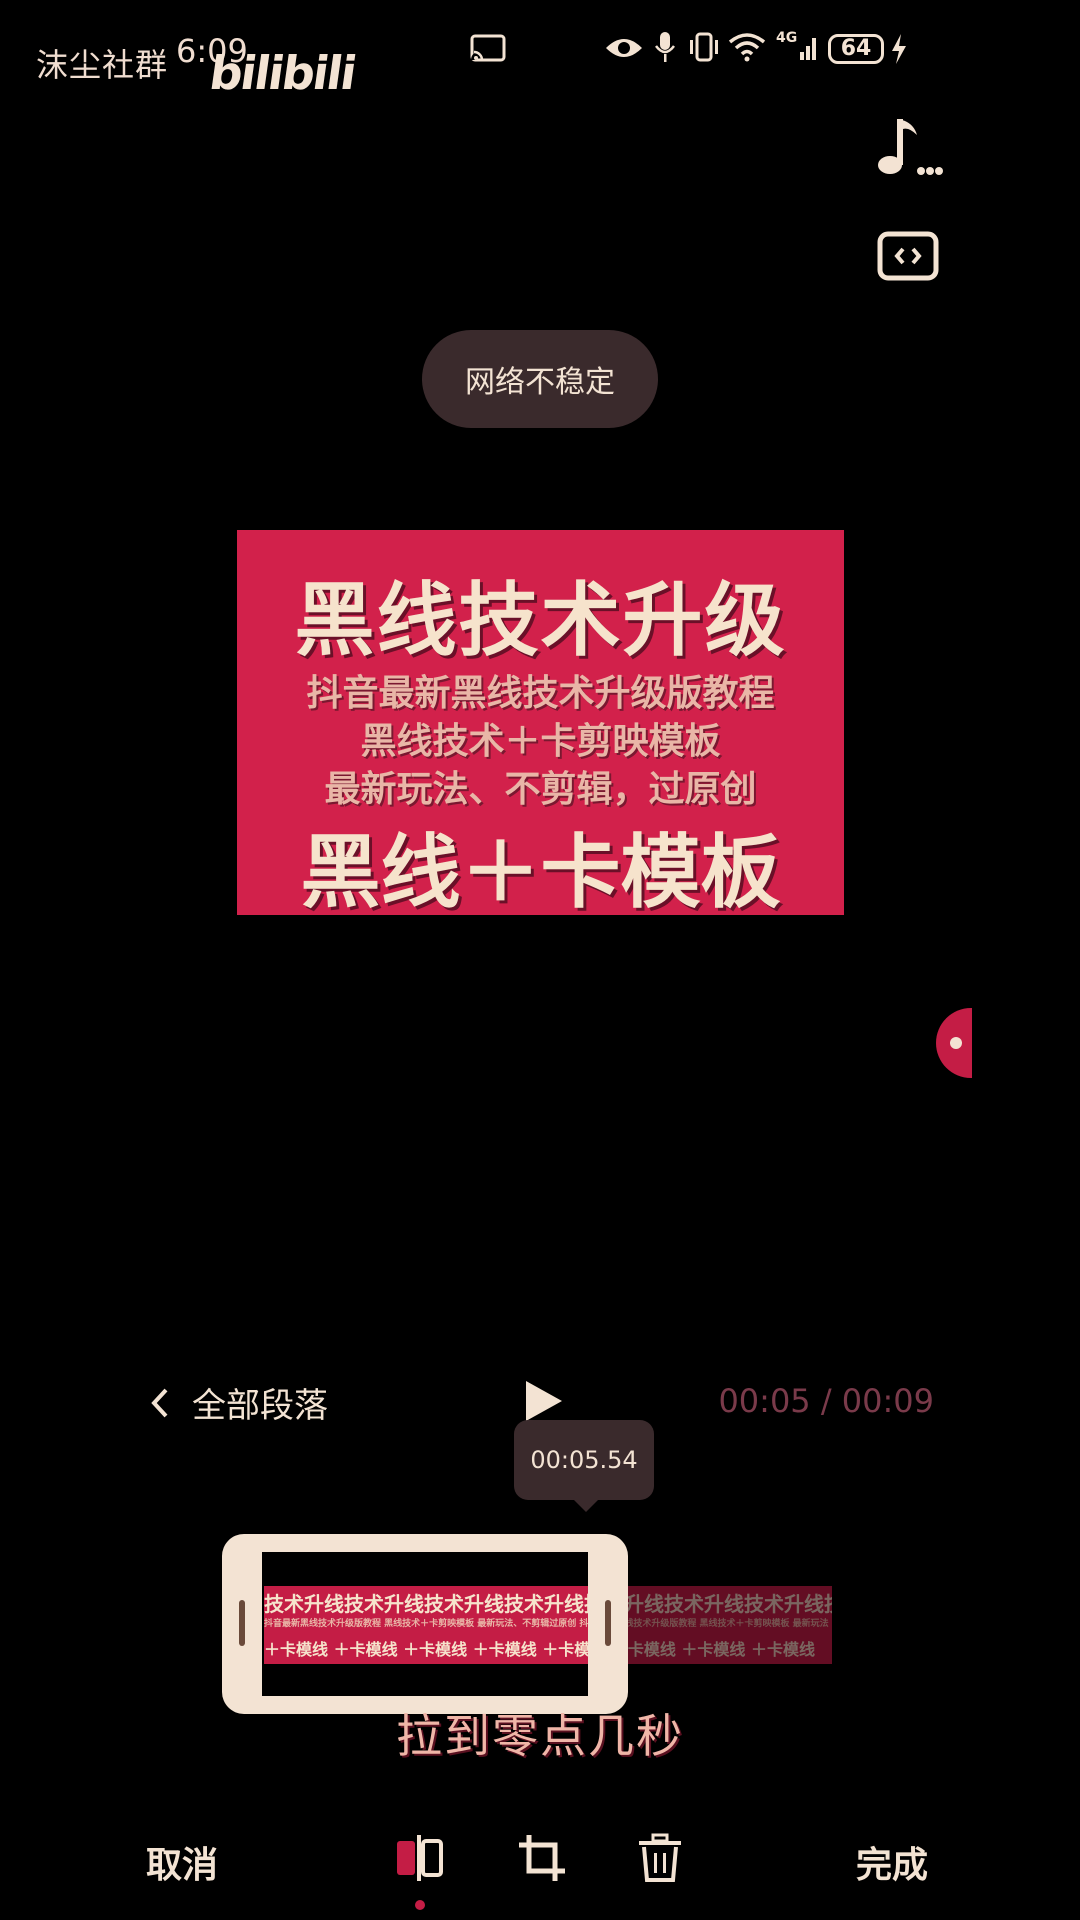 The width and height of the screenshot is (1080, 1920). I want to click on aspect-ratio-button, so click(908, 256).